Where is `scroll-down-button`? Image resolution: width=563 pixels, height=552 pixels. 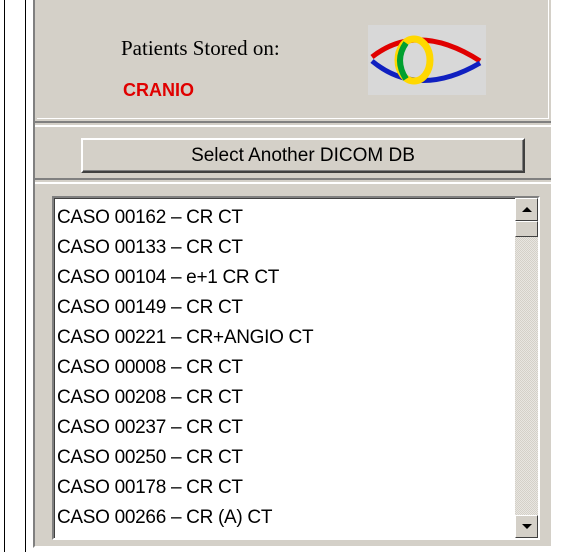 scroll-down-button is located at coordinates (526, 526).